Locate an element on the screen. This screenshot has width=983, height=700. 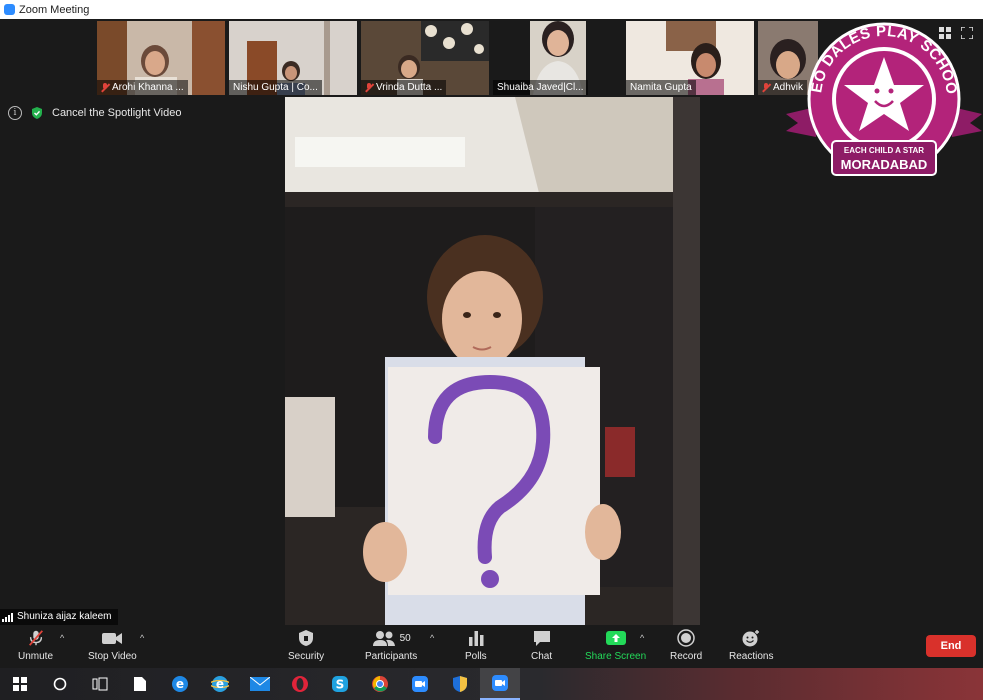
participants-button: 50 Participants is located at coordinates (391, 645).